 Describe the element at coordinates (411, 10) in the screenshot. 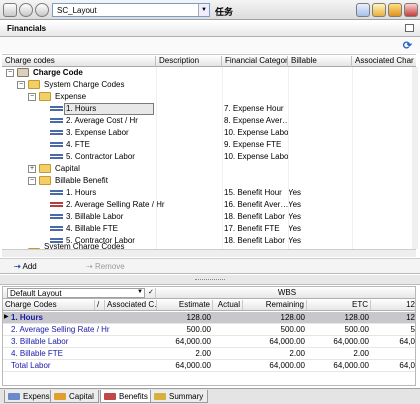

I see `help-icon` at that location.